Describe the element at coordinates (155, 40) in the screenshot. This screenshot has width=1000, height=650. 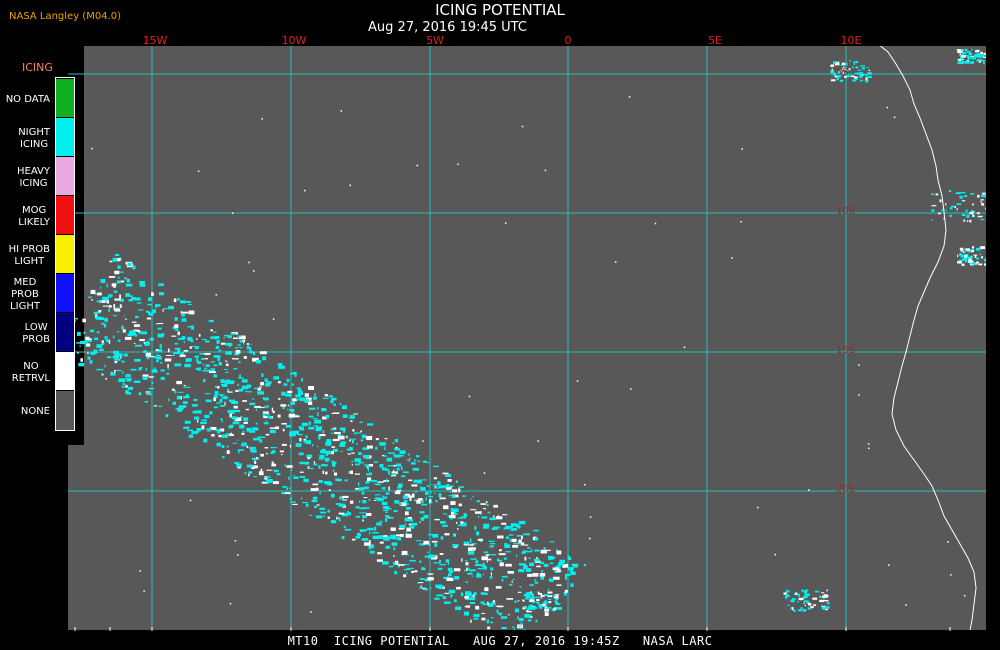
I see `lon-label-15w: 15W` at that location.